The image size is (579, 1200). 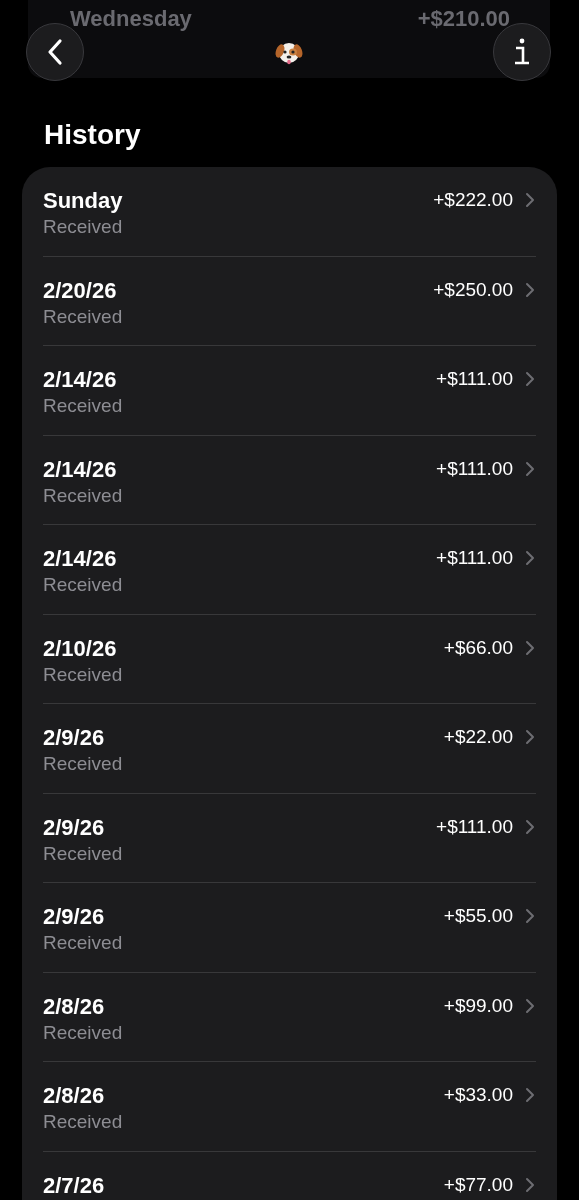 I want to click on transaction-amount: +$222.00, so click(x=473, y=200).